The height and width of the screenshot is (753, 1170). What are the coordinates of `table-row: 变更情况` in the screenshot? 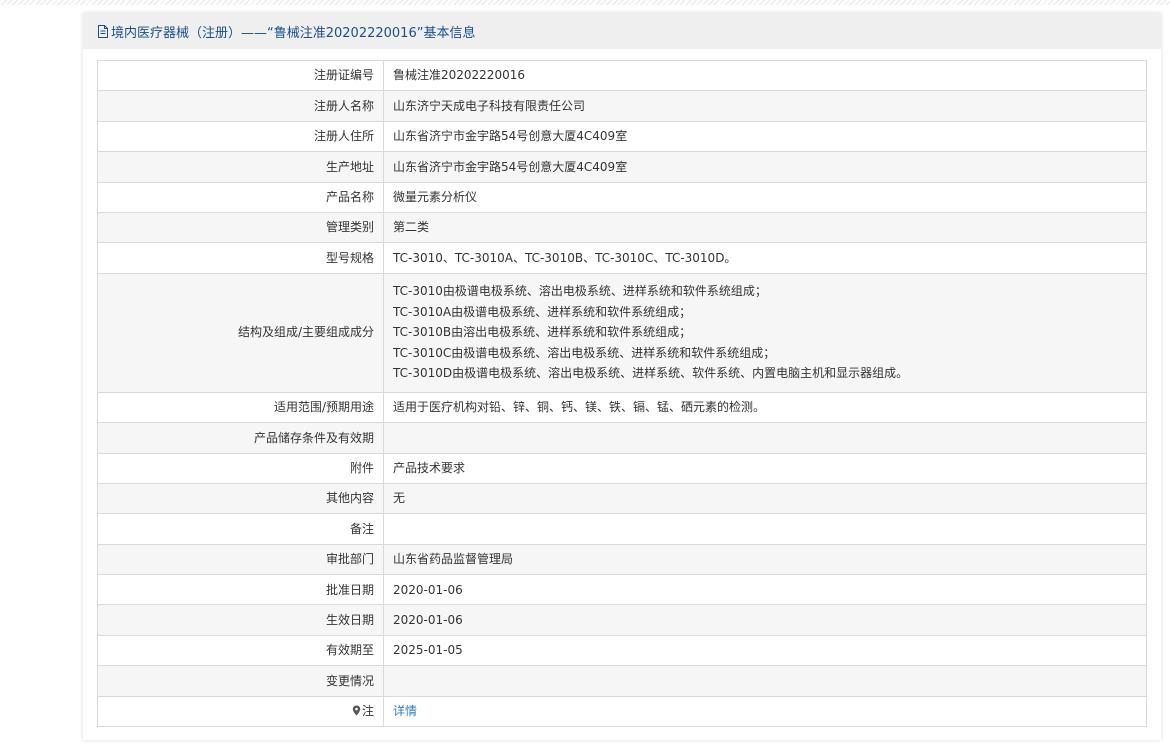 It's located at (622, 681).